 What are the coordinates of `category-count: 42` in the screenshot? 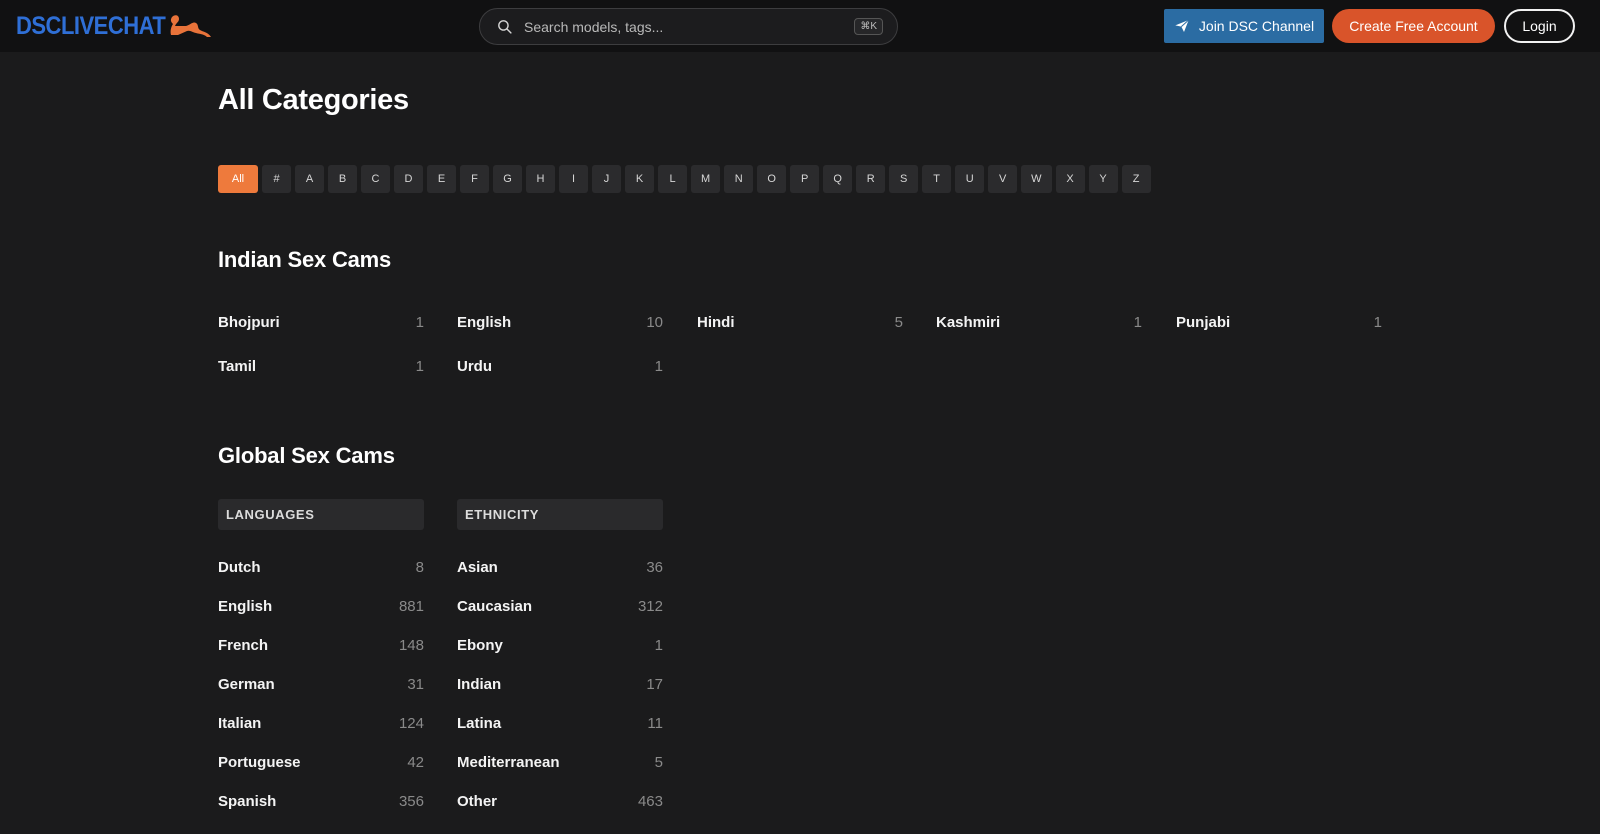 It's located at (415, 762).